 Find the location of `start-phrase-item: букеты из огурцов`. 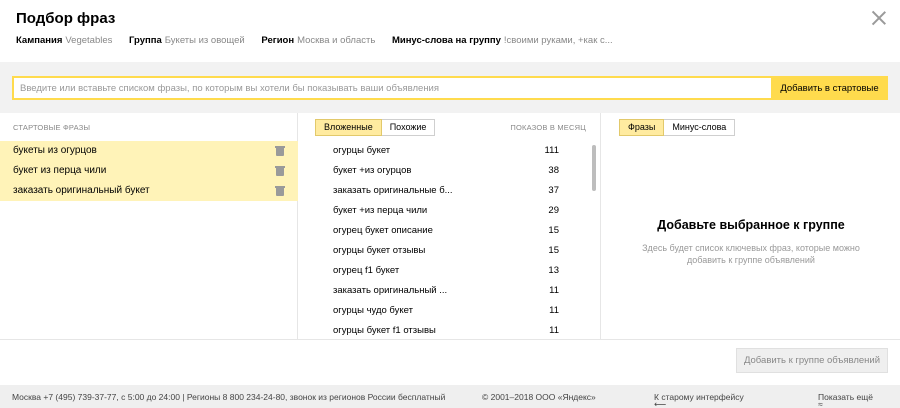

start-phrase-item: букеты из огурцов is located at coordinates (149, 151).